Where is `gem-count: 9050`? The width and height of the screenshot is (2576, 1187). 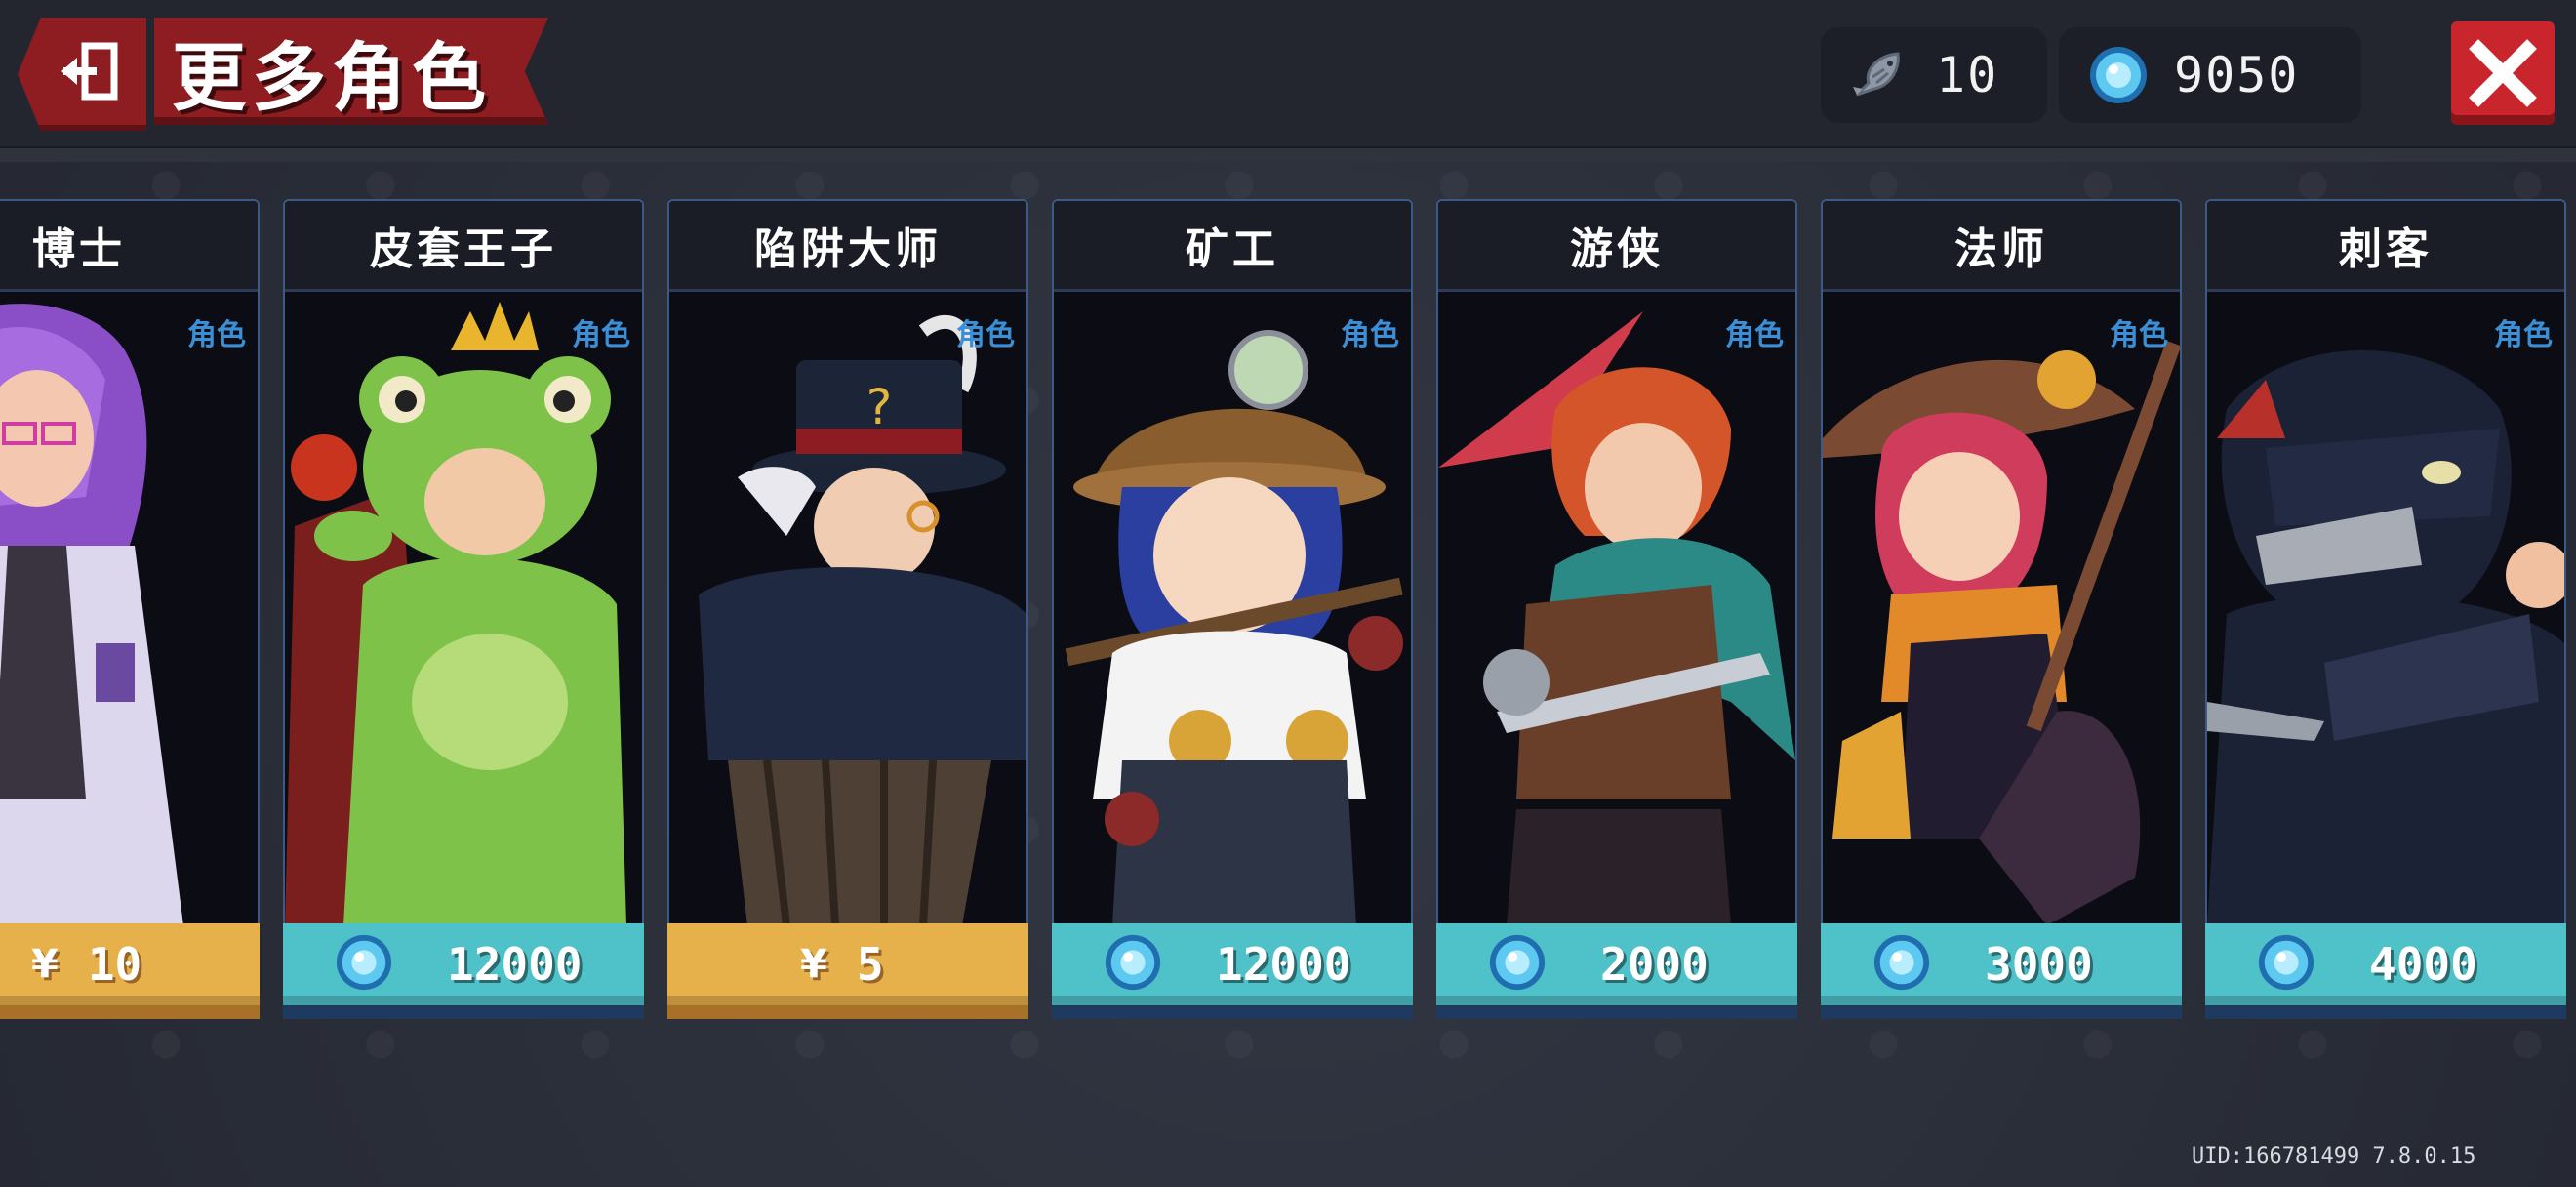
gem-count: 9050 is located at coordinates (2237, 75).